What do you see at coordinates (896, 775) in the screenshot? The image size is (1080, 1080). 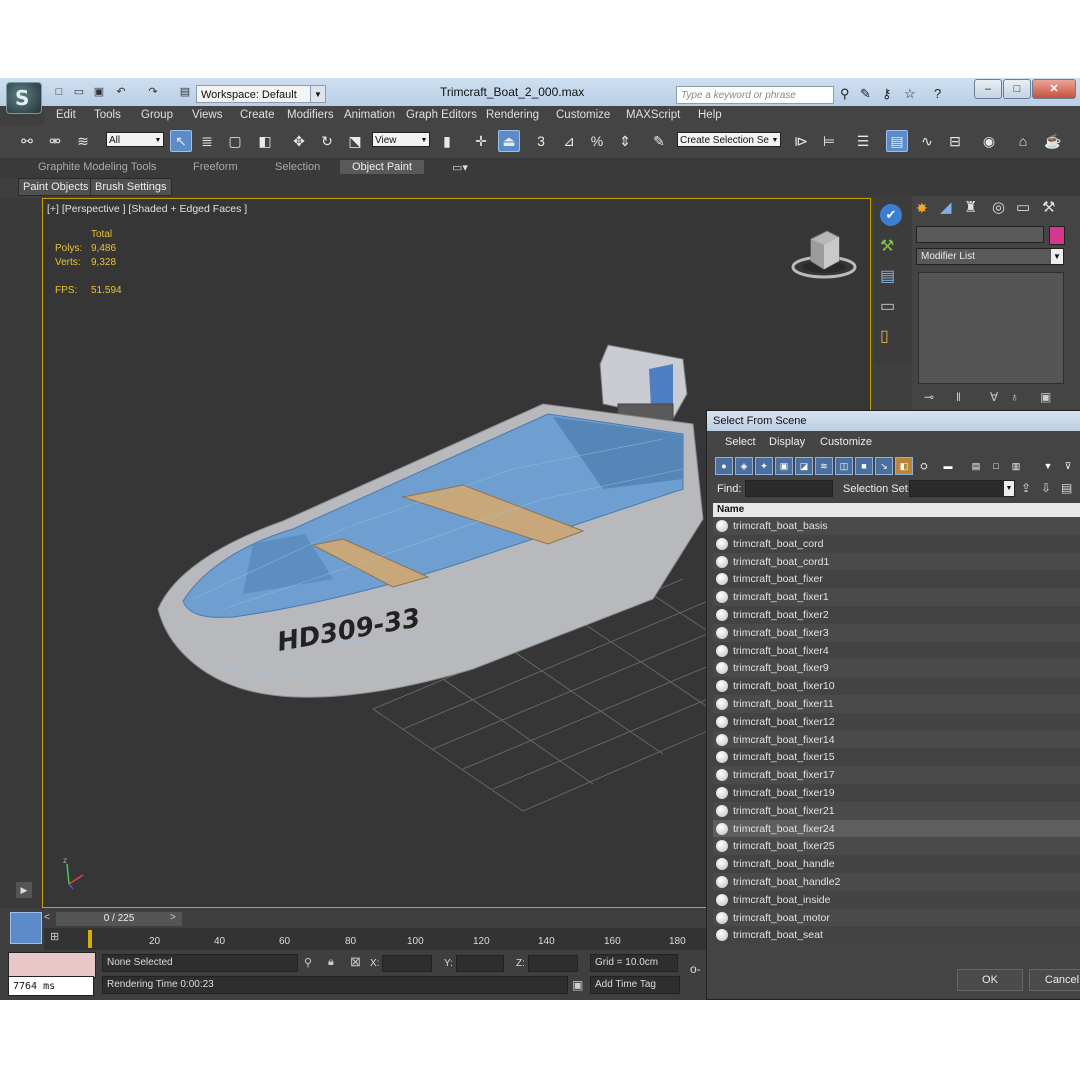 I see `list-item: trimcraft_boat_fixer17` at bounding box center [896, 775].